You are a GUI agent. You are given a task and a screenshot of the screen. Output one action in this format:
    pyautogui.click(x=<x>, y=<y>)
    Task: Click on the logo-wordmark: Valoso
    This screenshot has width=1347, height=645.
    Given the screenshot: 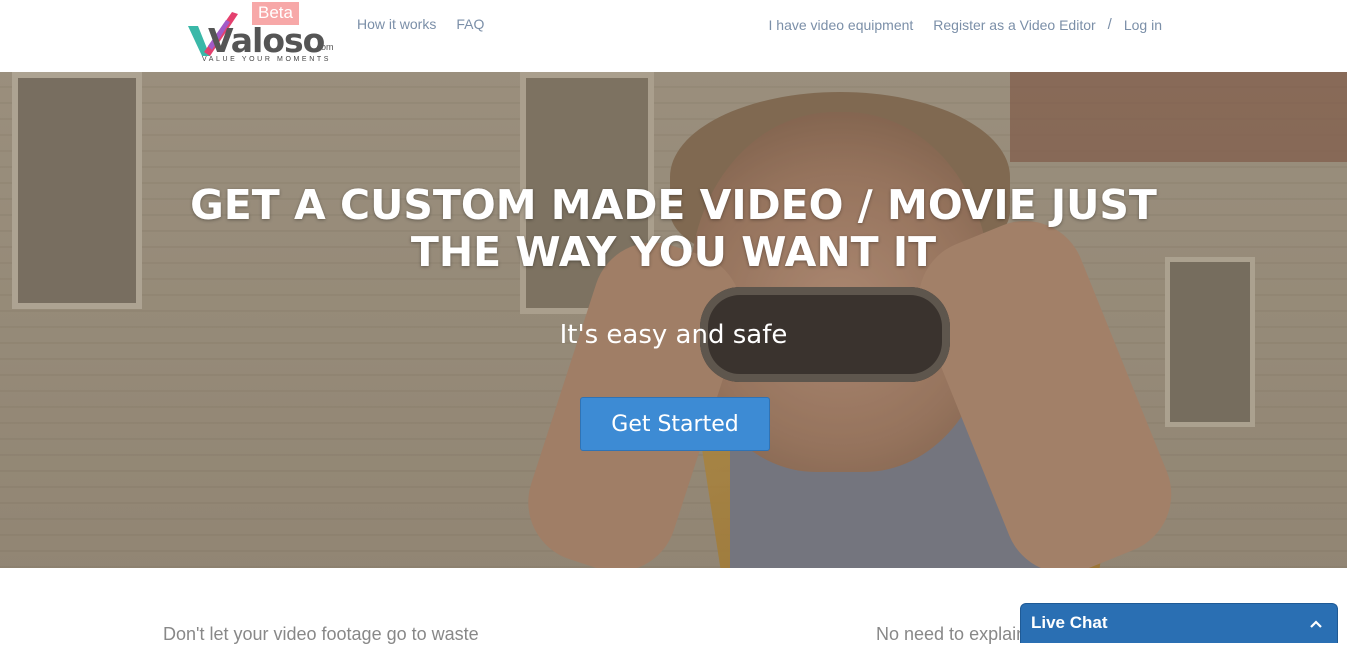 What is the action you would take?
    pyautogui.click(x=266, y=40)
    